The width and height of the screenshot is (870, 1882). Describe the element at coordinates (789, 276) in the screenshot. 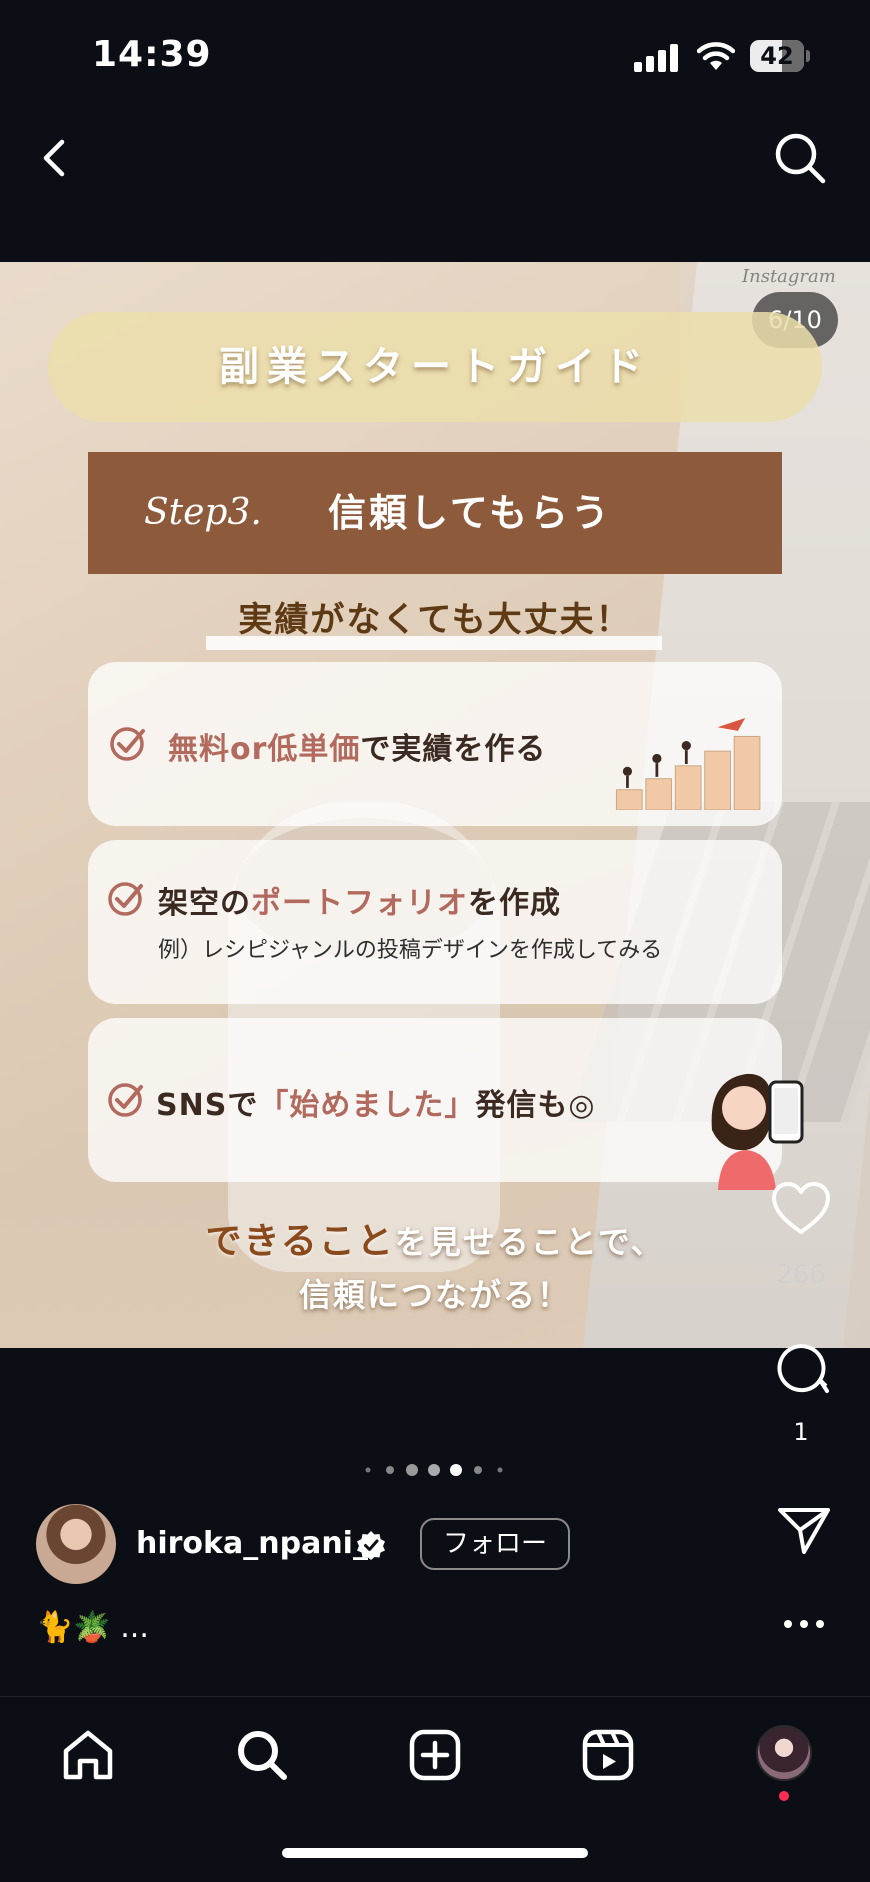

I see `instagram-watermark: Instagram` at that location.